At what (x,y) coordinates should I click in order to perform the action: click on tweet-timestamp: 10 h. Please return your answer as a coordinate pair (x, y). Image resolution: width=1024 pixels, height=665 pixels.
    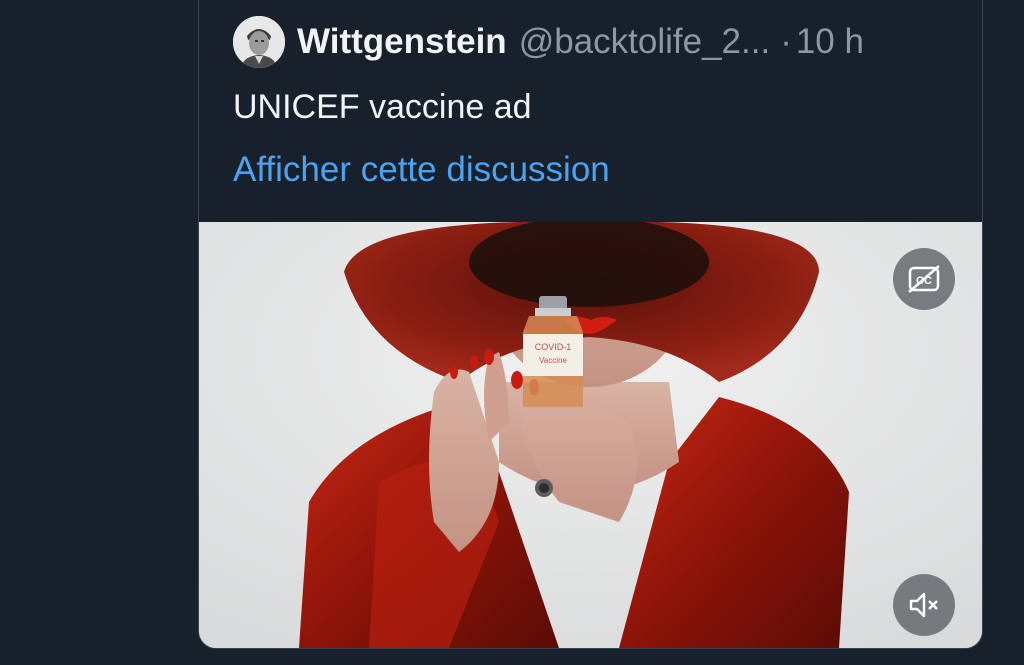
    Looking at the image, I should click on (830, 42).